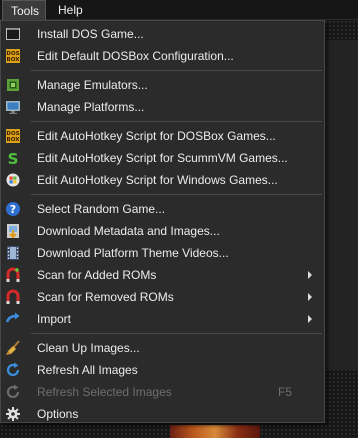 This screenshot has width=358, height=438. Describe the element at coordinates (13, 107) in the screenshot. I see `monitor-icon` at that location.